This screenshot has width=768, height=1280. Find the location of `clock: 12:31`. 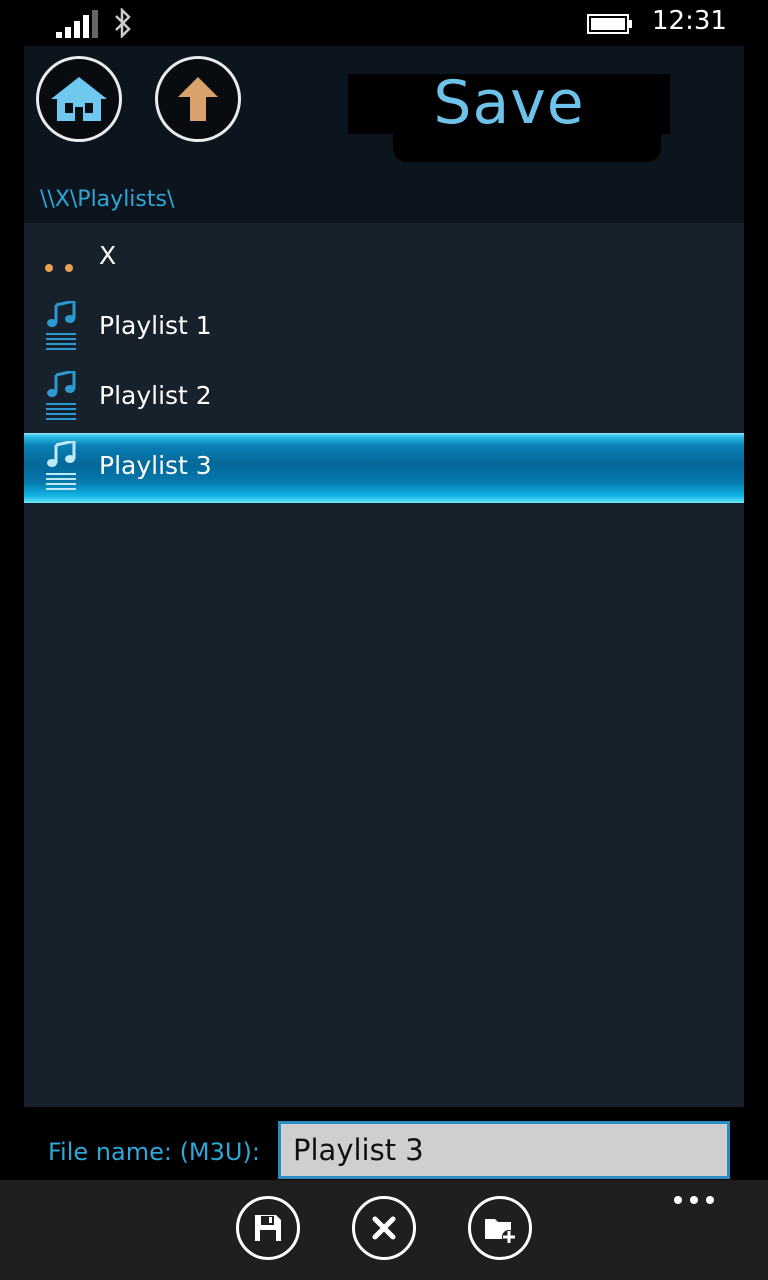

clock: 12:31 is located at coordinates (689, 21).